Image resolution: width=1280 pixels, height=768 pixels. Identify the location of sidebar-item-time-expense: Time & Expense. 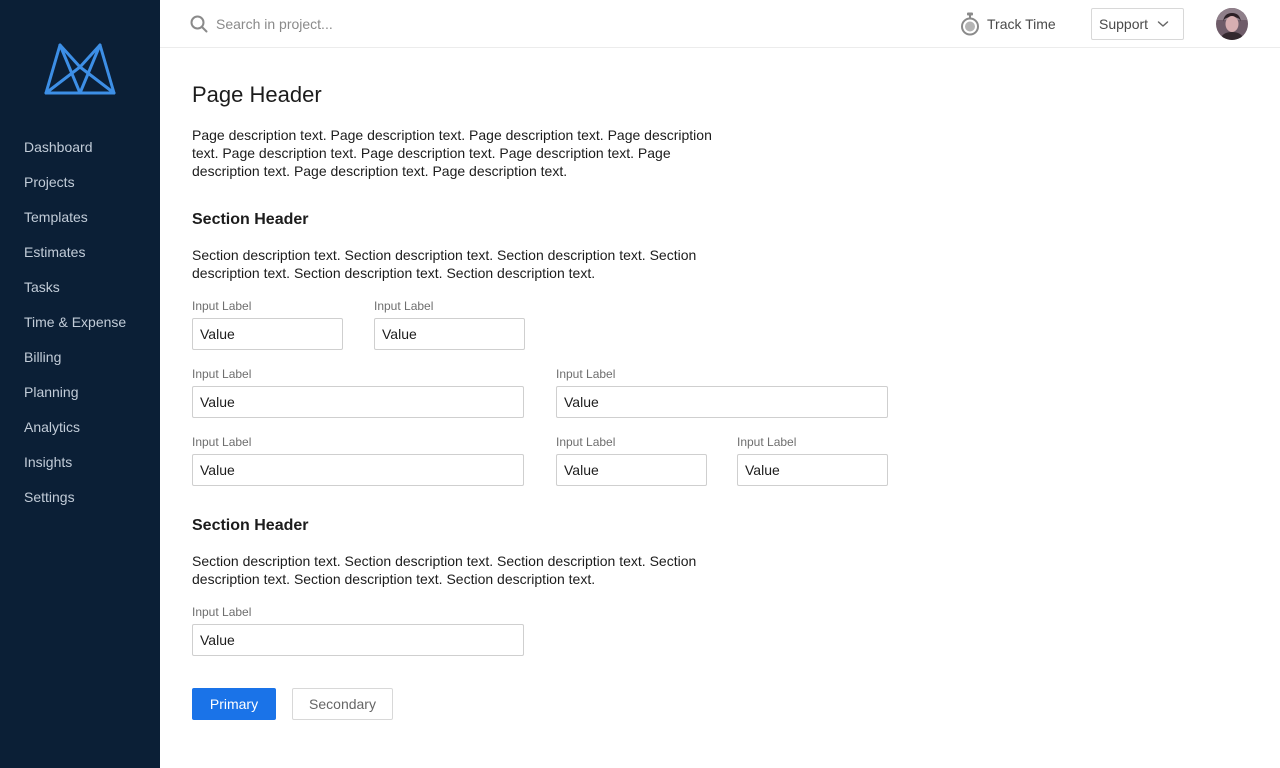
(80, 322).